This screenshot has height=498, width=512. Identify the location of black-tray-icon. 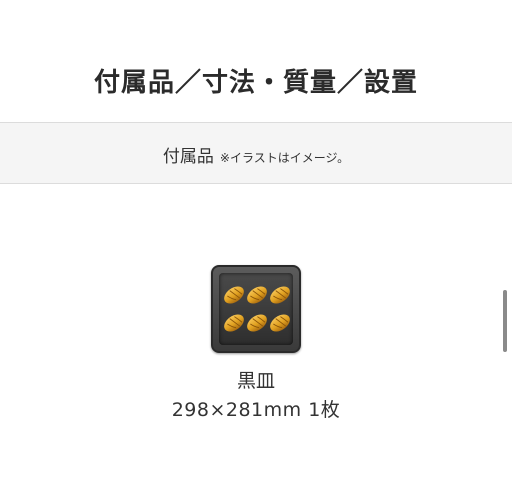
(256, 309).